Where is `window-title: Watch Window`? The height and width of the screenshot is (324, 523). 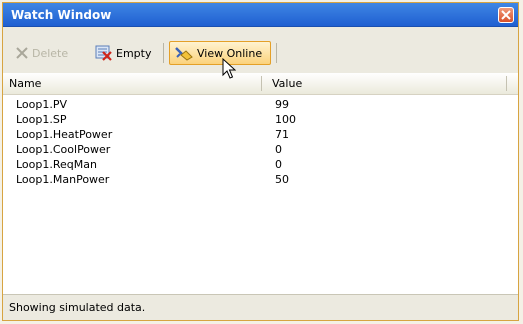
window-title: Watch Window is located at coordinates (61, 15).